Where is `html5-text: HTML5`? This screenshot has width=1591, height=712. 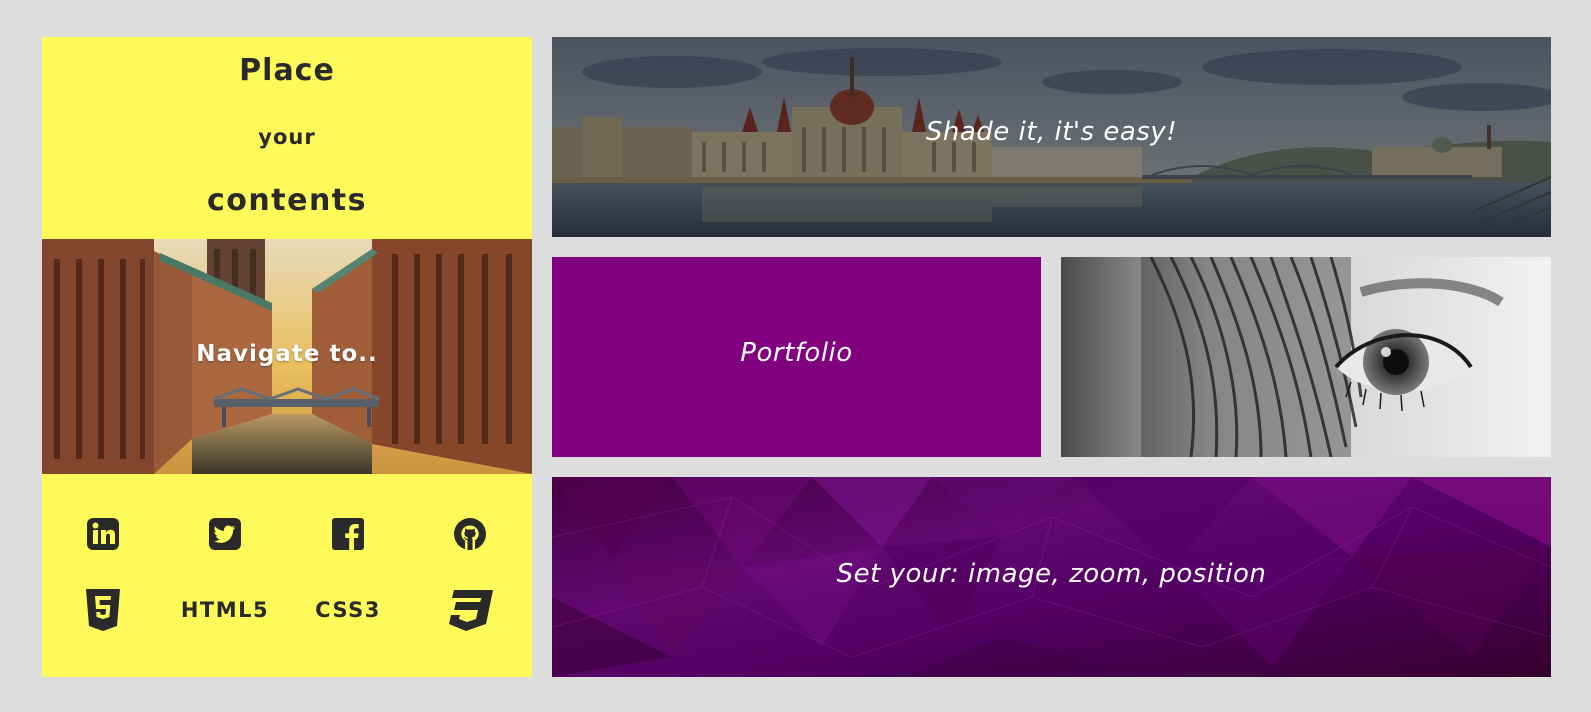 html5-text: HTML5 is located at coordinates (225, 610).